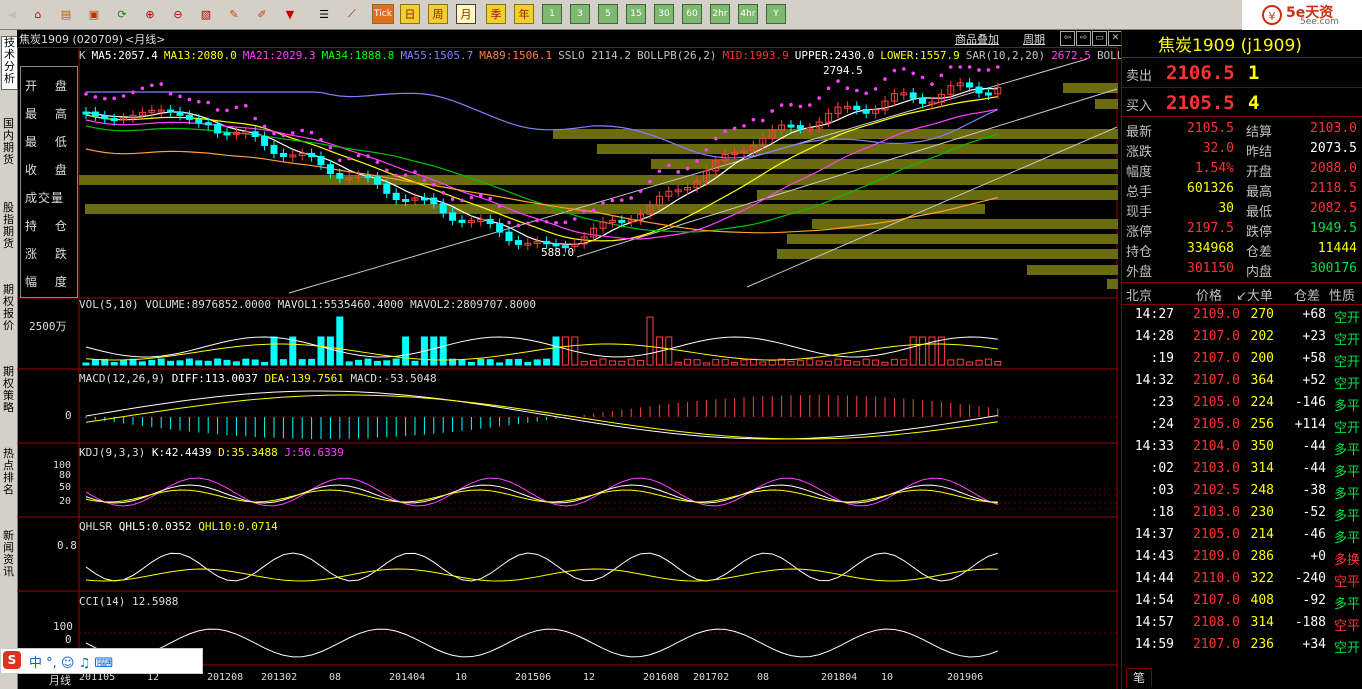 The width and height of the screenshot is (1362, 689). I want to click on tick-row: 14:28 2107.0 202 +23 空开, so click(1242, 339).